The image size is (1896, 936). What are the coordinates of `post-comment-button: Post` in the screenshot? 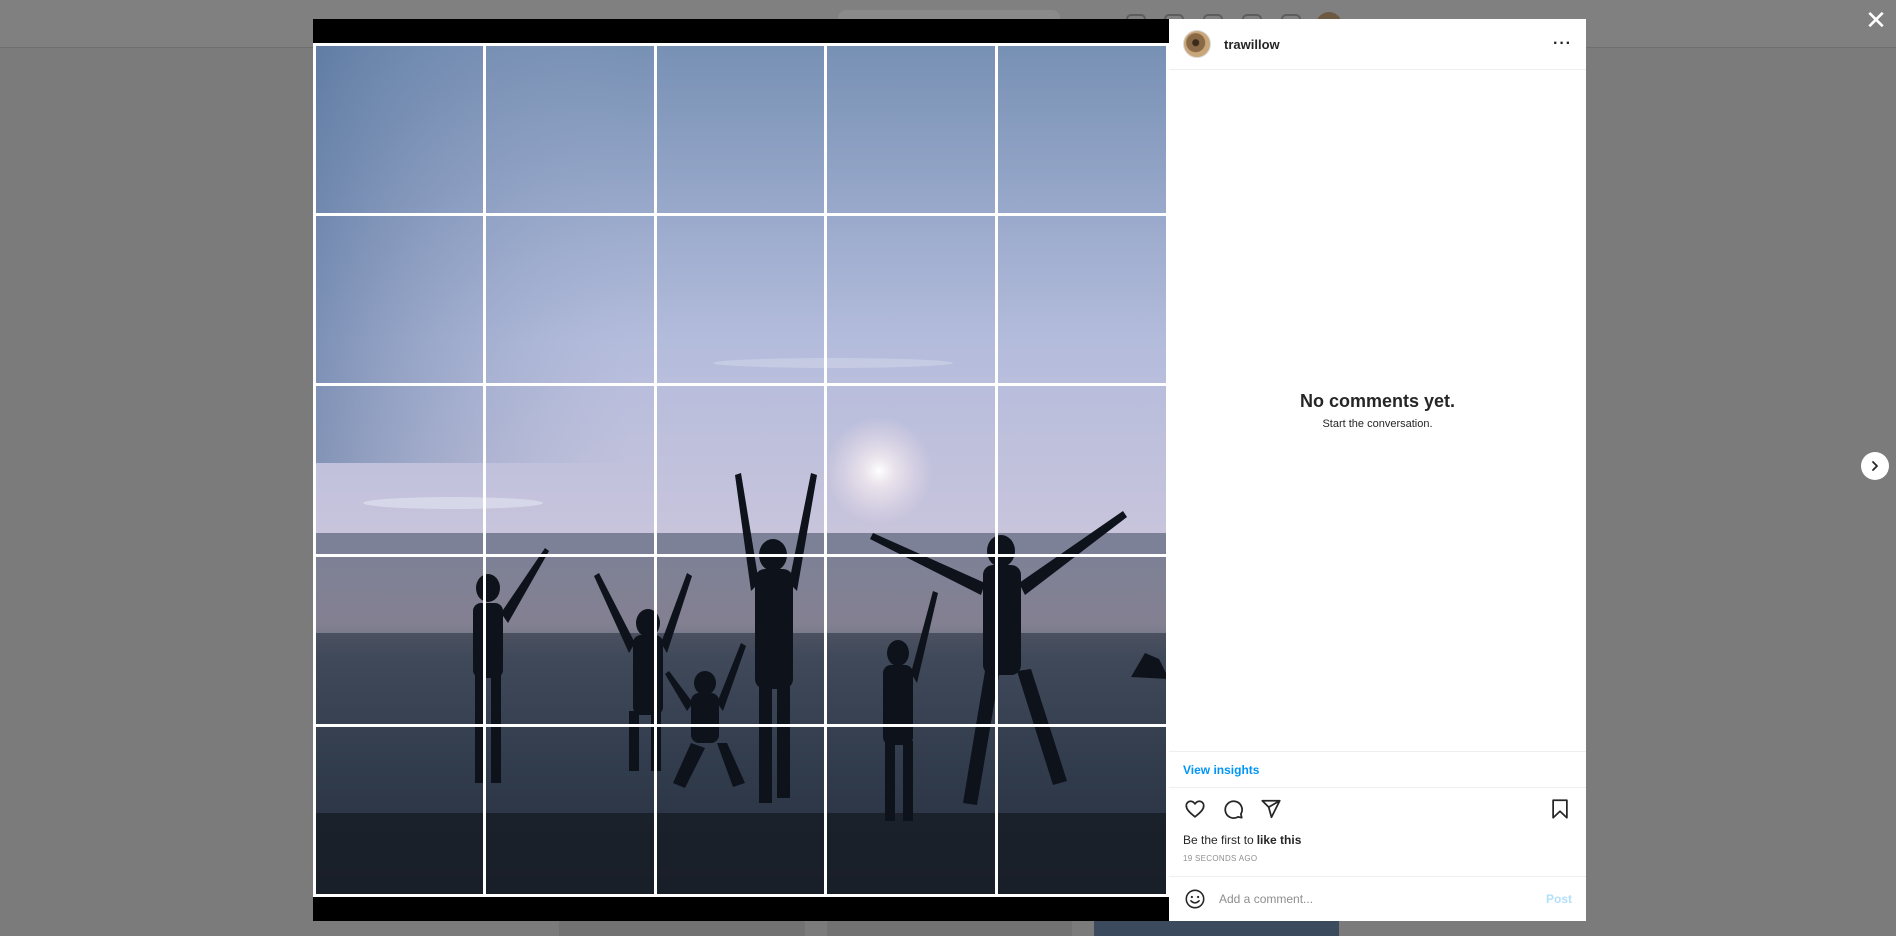 It's located at (1559, 899).